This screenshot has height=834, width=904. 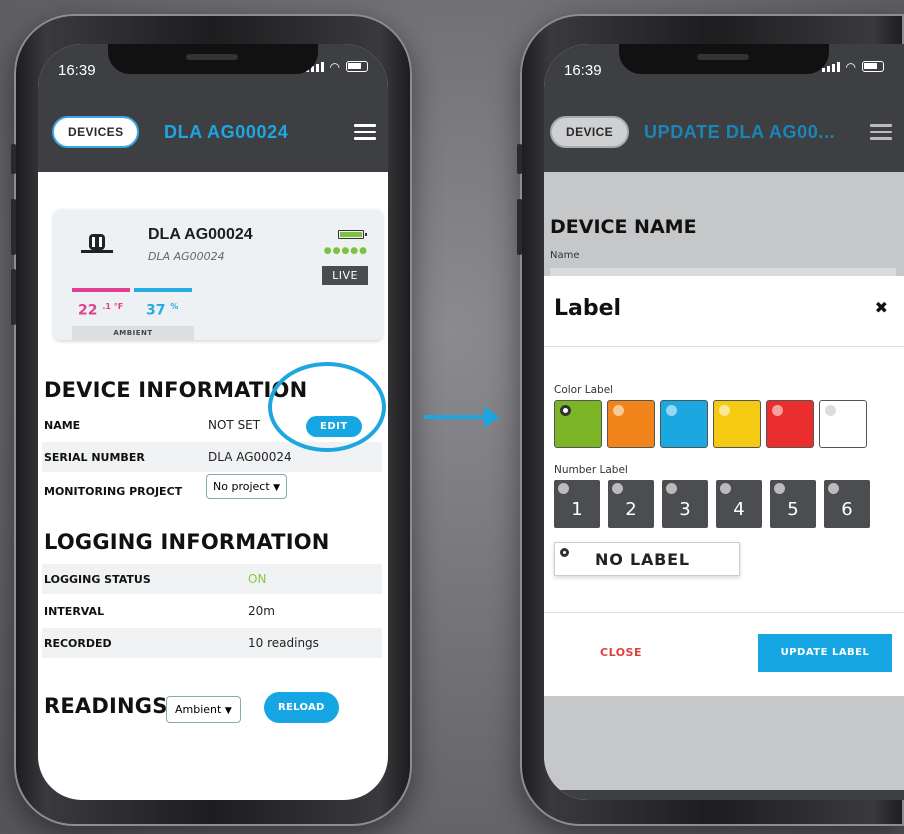 What do you see at coordinates (94, 457) in the screenshot?
I see `serial-key: SERIAL NUMBER` at bounding box center [94, 457].